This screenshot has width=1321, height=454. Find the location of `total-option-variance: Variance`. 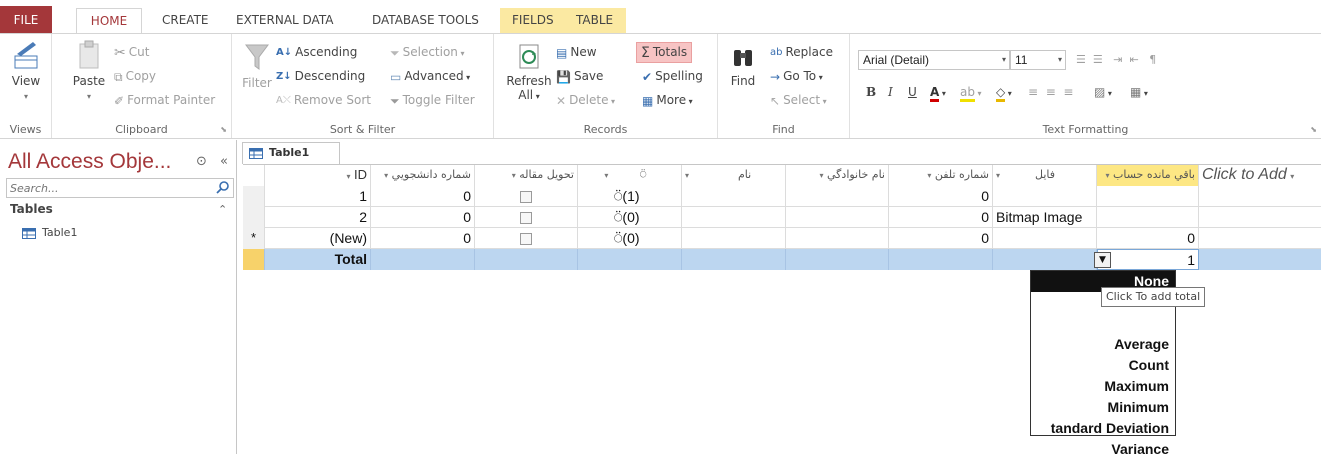

total-option-variance: Variance is located at coordinates (1103, 446).